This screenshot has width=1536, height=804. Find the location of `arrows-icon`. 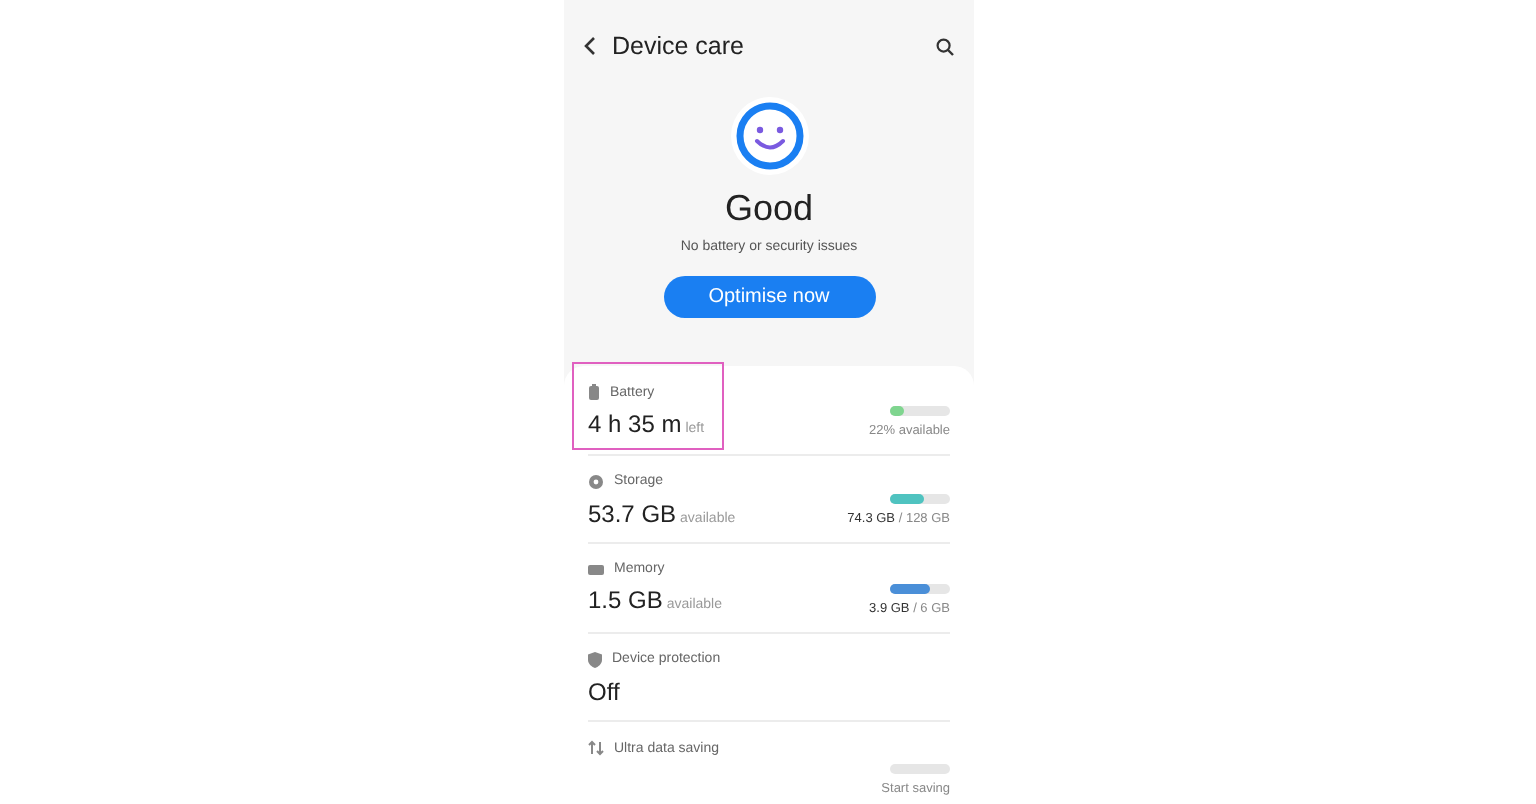

arrows-icon is located at coordinates (596, 748).